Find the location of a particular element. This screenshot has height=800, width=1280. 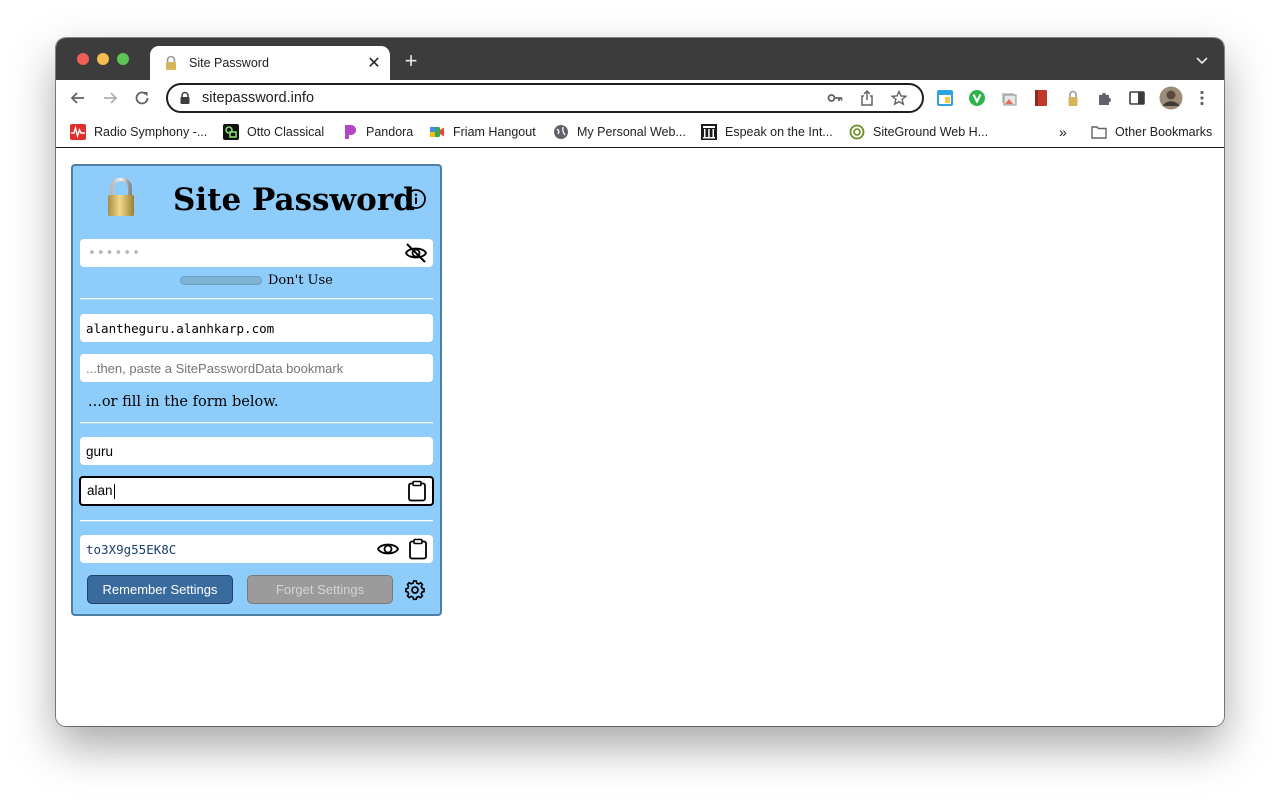

tab-site-password: Site Password ✕ is located at coordinates (270, 63).